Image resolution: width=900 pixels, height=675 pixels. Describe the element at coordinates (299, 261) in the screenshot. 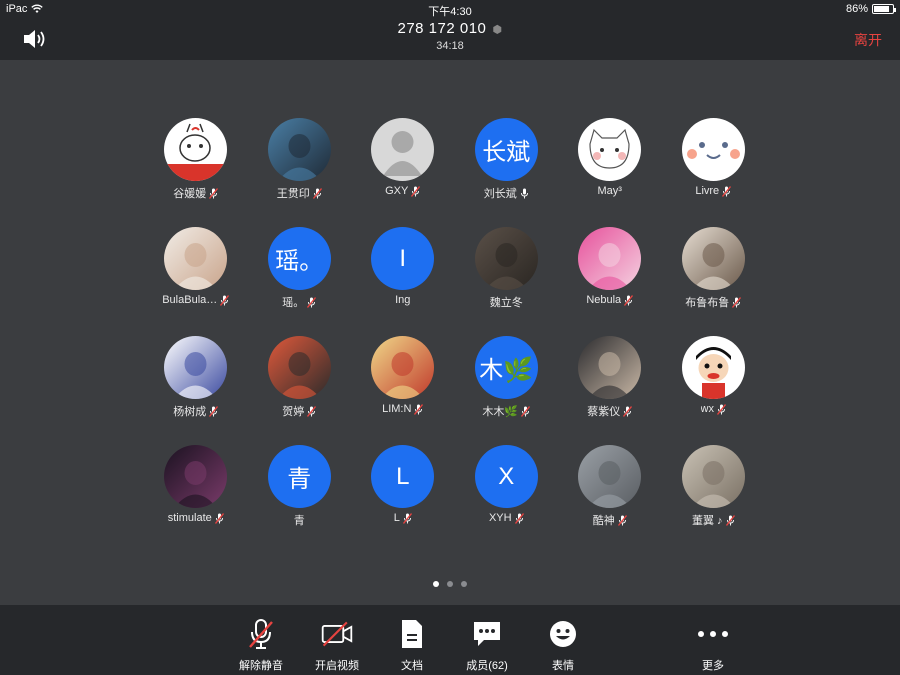

I see `avatar-initial-text: 瑶。` at that location.